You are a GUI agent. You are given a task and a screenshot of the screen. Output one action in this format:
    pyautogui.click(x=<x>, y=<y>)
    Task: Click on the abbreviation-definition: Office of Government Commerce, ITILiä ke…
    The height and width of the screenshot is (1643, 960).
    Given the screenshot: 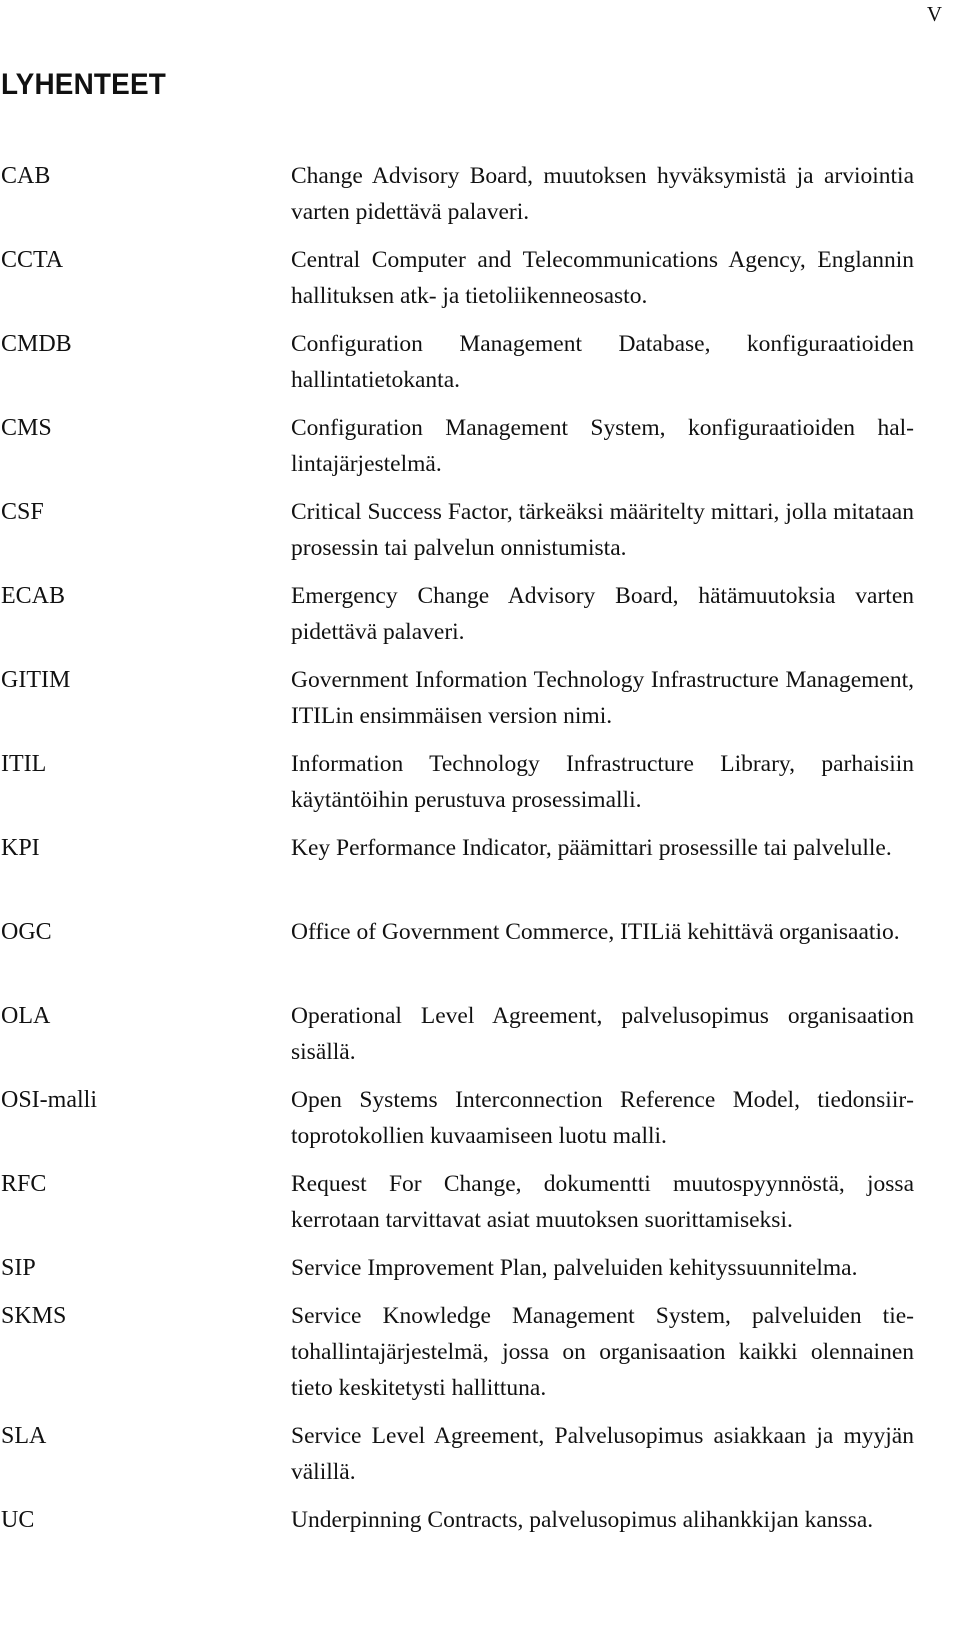 What is the action you would take?
    pyautogui.click(x=595, y=932)
    